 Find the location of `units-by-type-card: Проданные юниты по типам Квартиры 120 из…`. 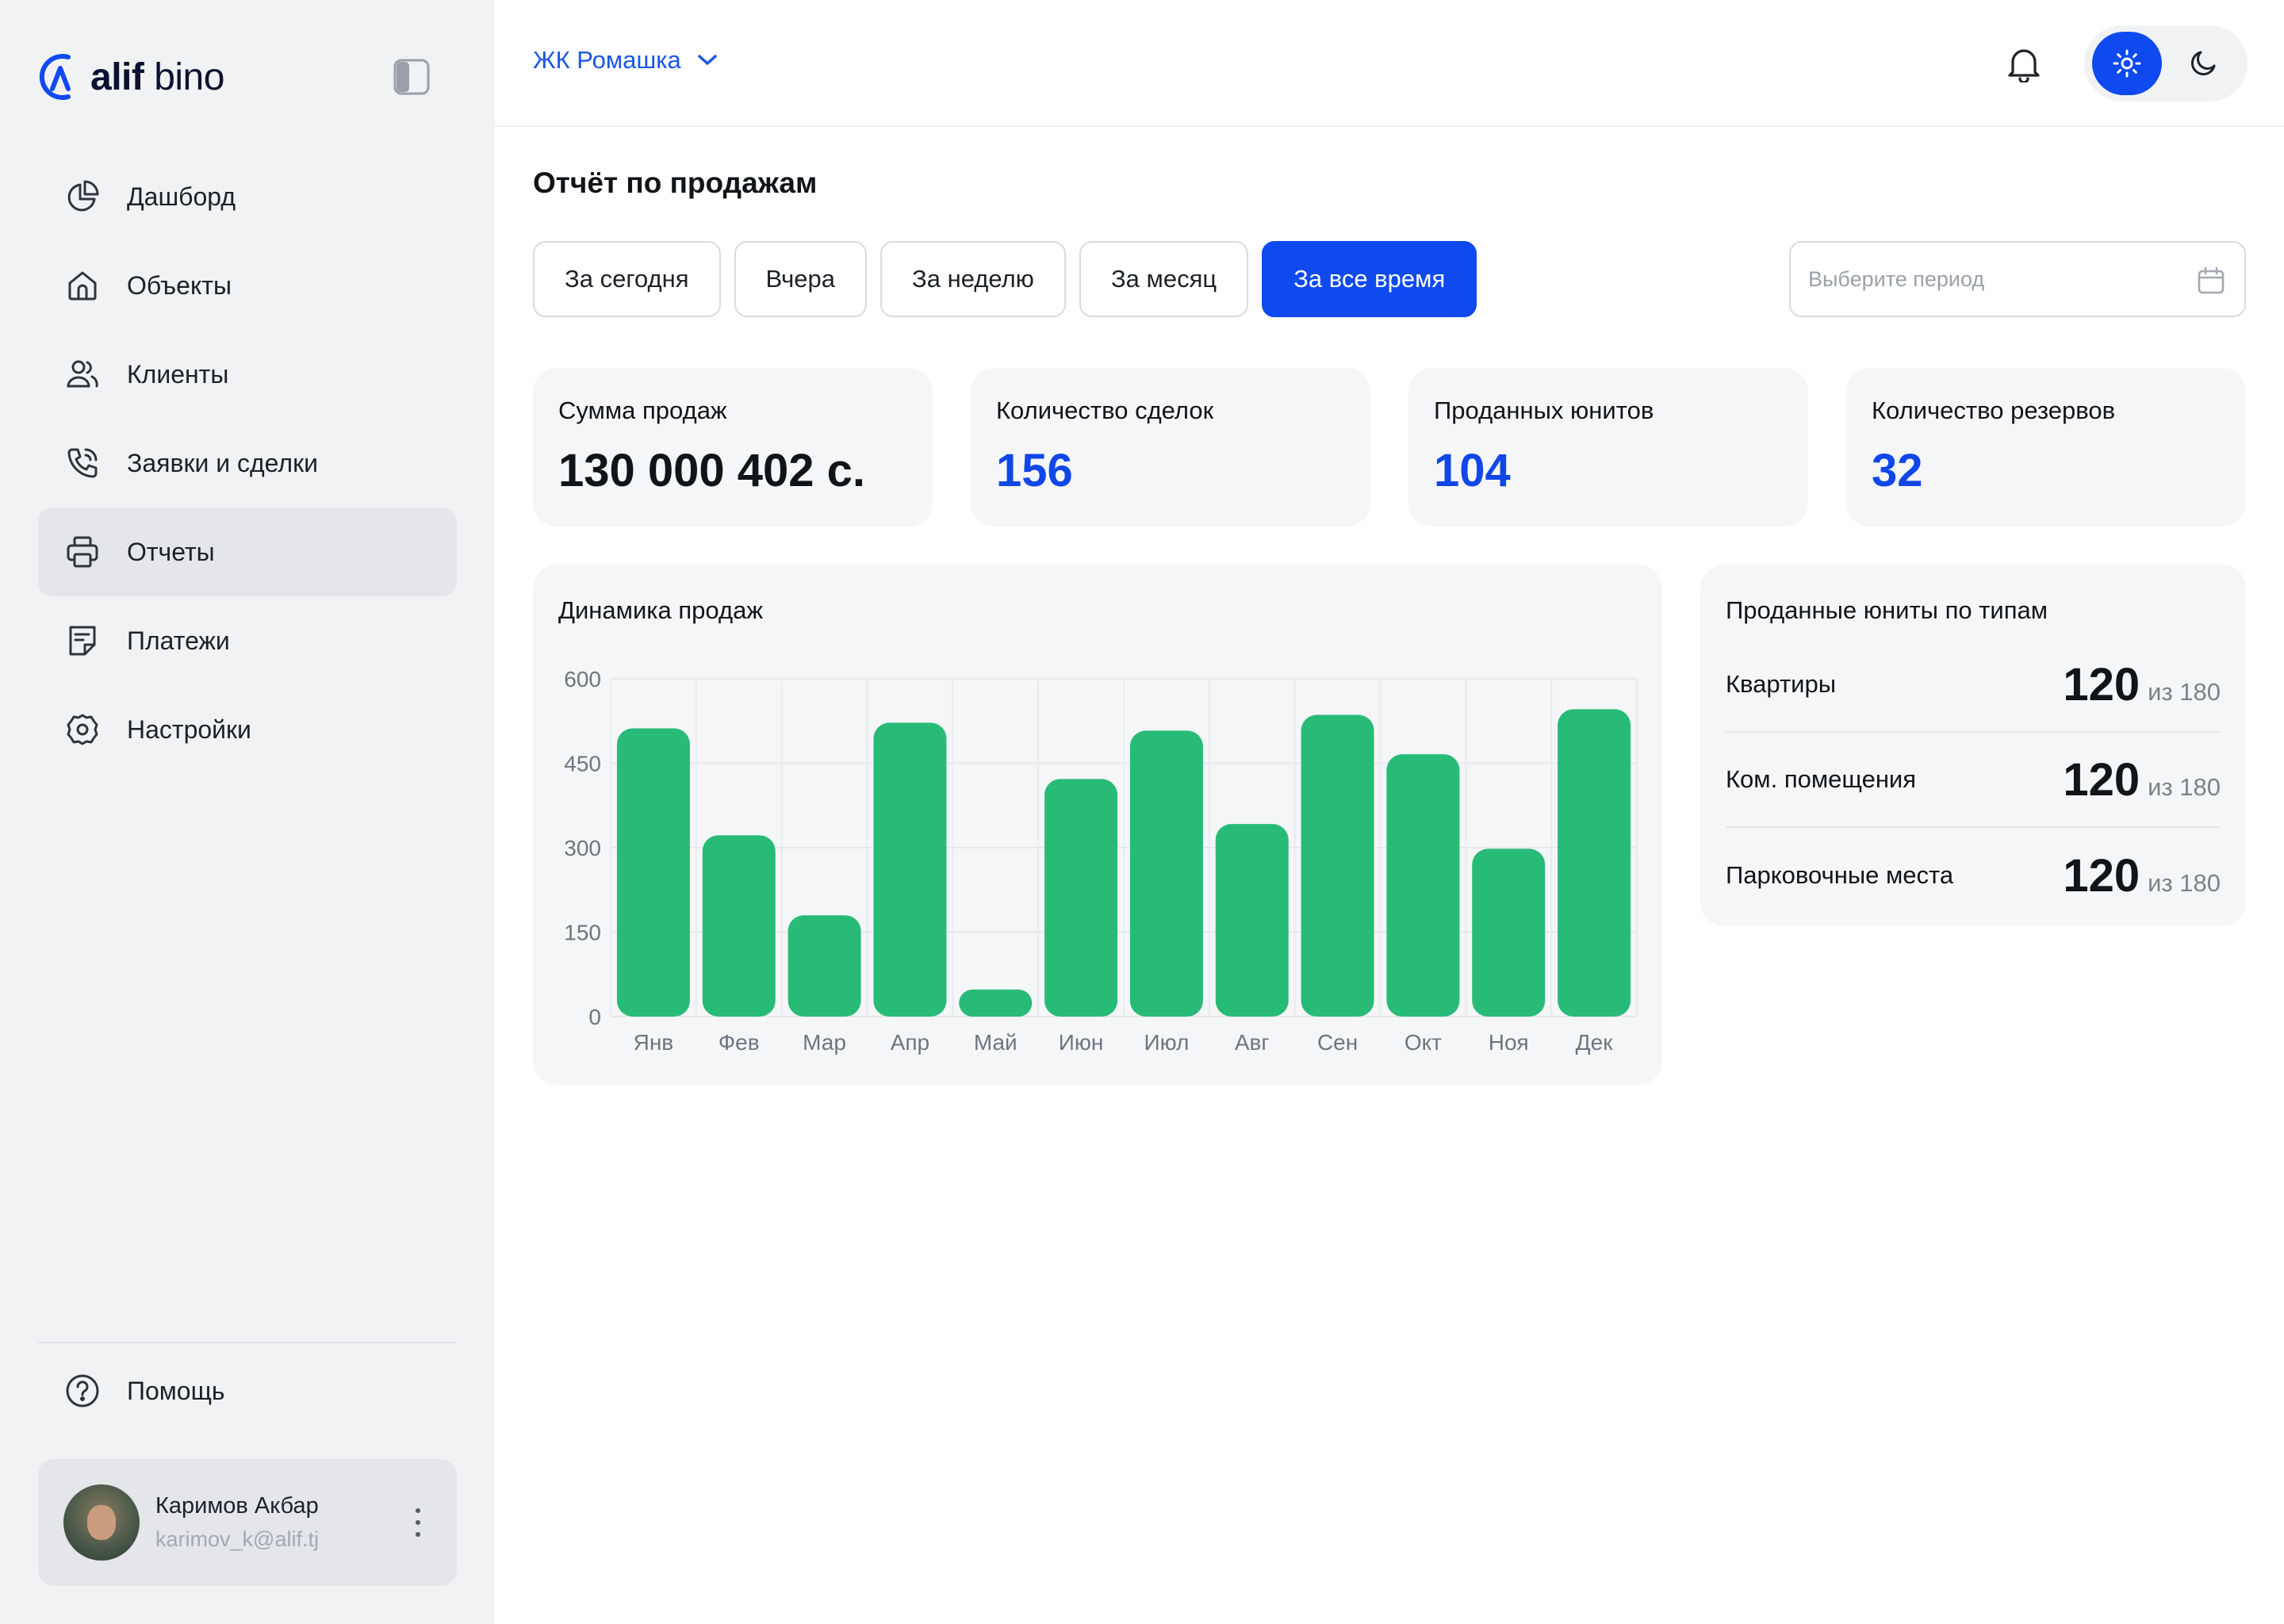

units-by-type-card: Проданные юниты по типам Квартиры 120 из… is located at coordinates (1973, 745).